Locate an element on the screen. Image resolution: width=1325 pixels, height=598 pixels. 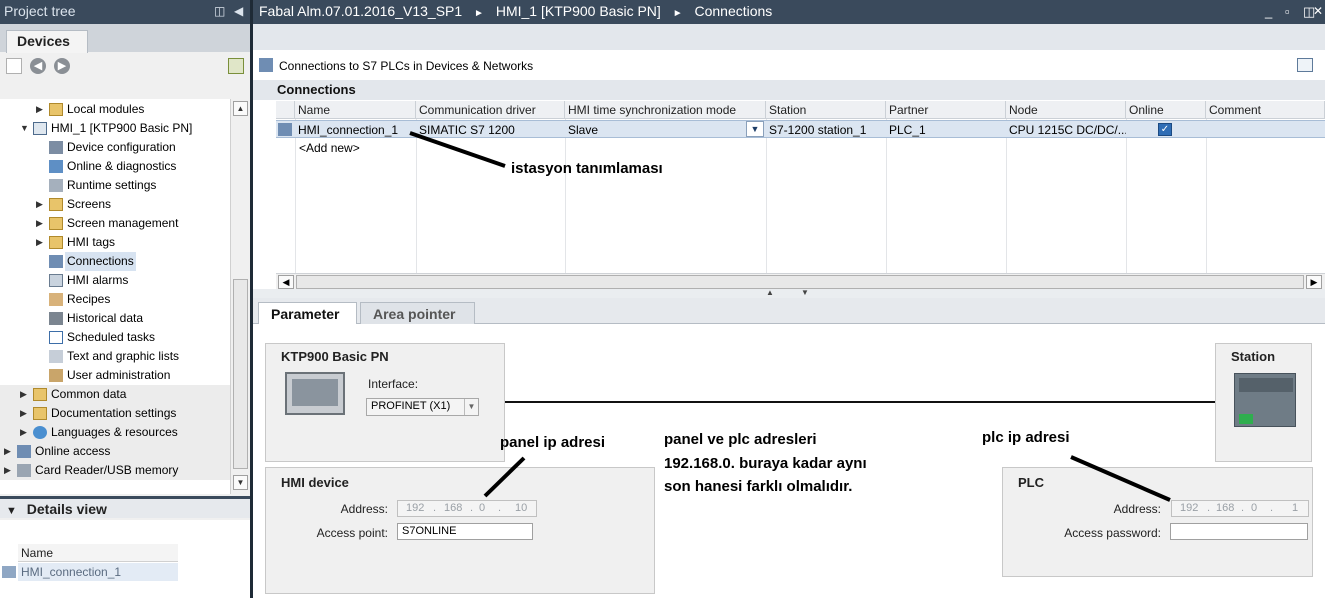
annotation-panel-ip: panel ip adresi is located at coordinates (553, 442).